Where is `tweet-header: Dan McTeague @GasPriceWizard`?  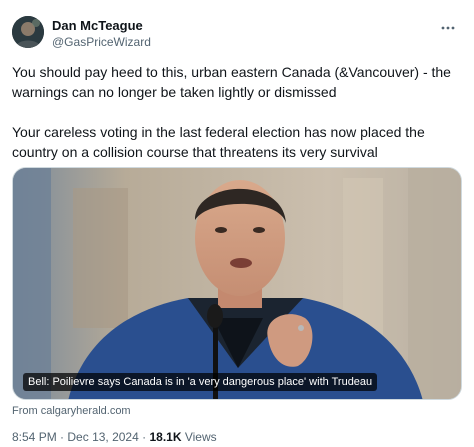 tweet-header: Dan McTeague @GasPriceWizard is located at coordinates (237, 36).